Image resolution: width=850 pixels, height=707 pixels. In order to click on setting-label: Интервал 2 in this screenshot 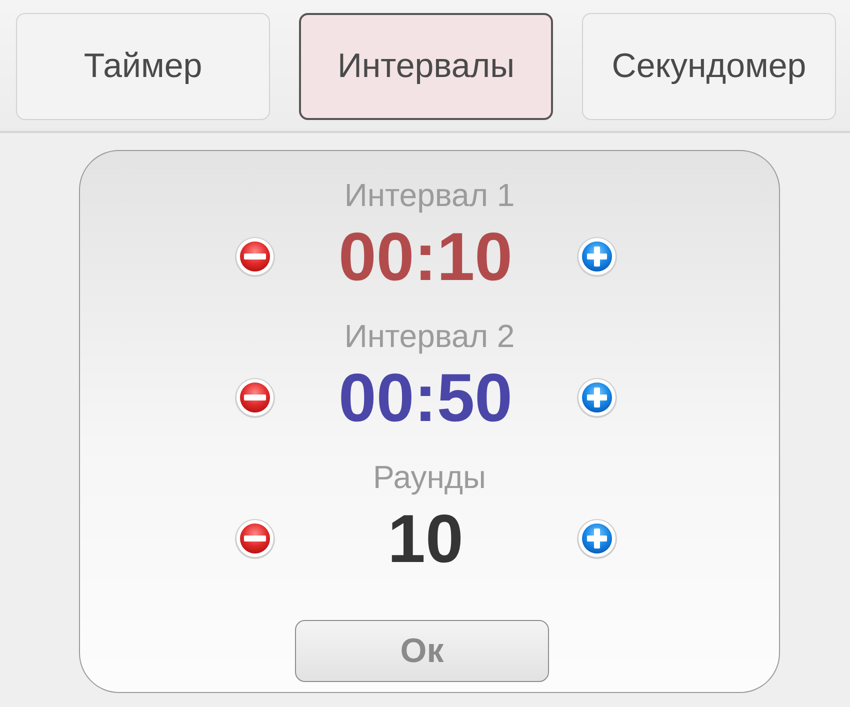, I will do `click(429, 336)`.